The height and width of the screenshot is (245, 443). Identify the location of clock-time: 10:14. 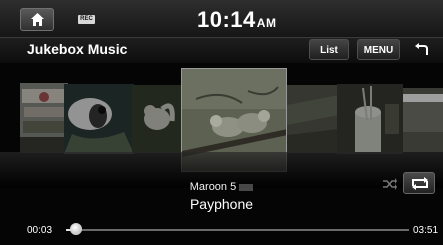
(226, 19).